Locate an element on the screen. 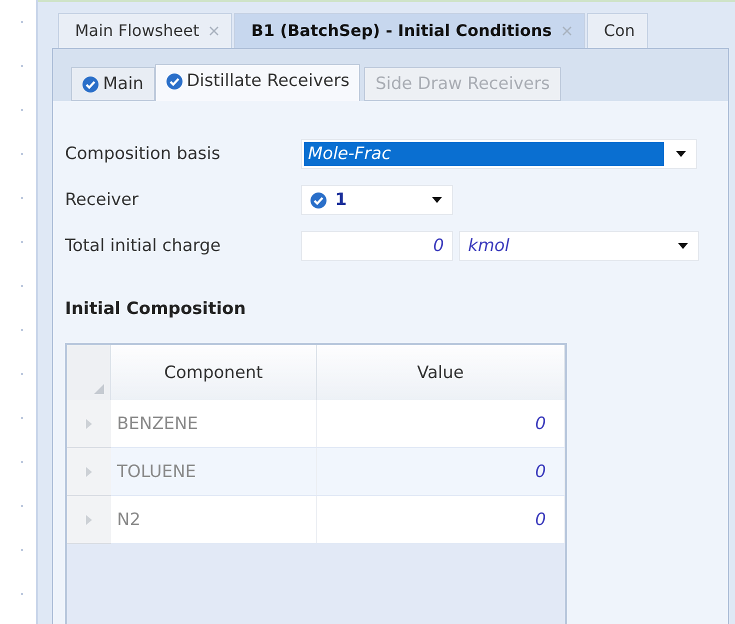 This screenshot has width=735, height=624. charge-input: 0 is located at coordinates (377, 246).